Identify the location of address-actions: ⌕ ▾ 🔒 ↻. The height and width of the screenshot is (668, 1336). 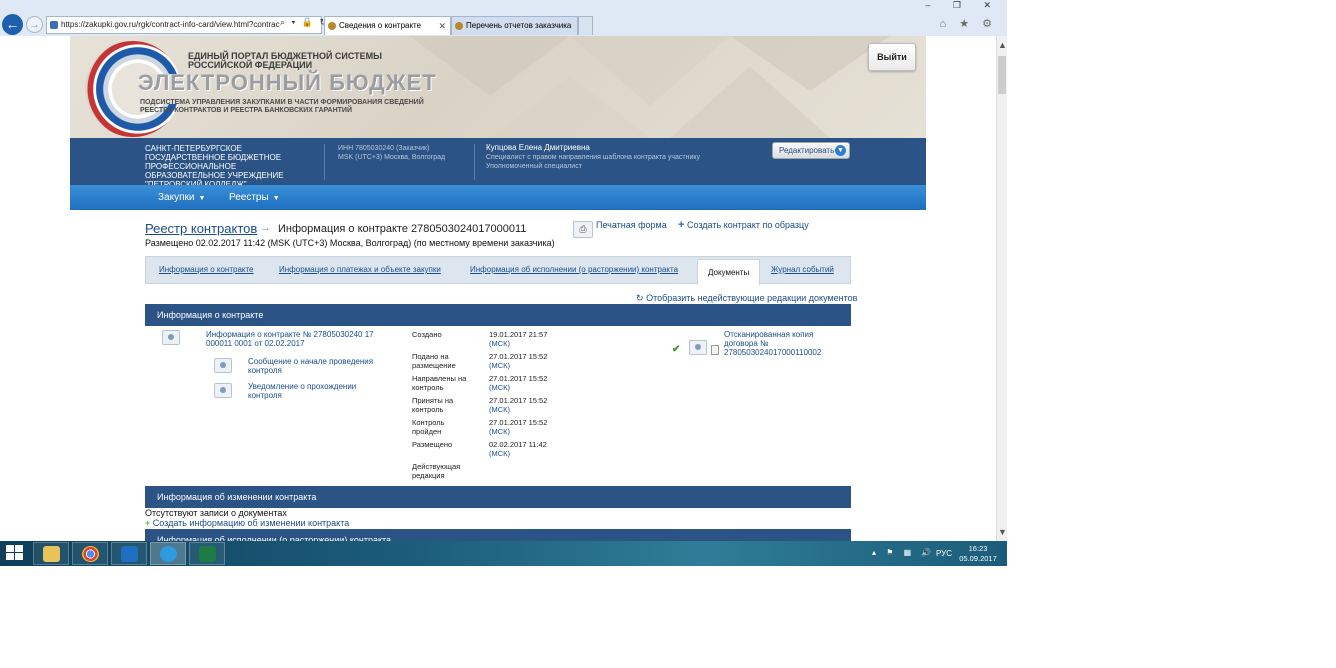
(304, 22).